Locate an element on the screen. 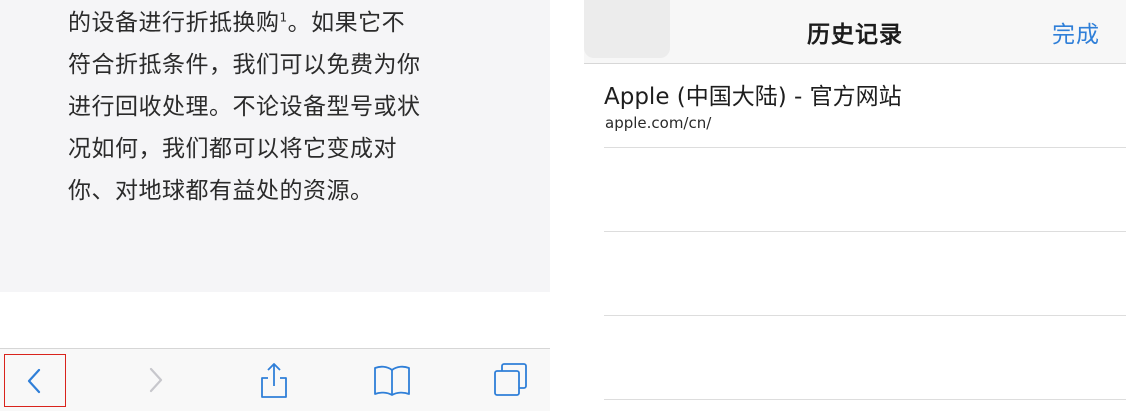 The image size is (1126, 411). bookmarks-button is located at coordinates (392, 380).